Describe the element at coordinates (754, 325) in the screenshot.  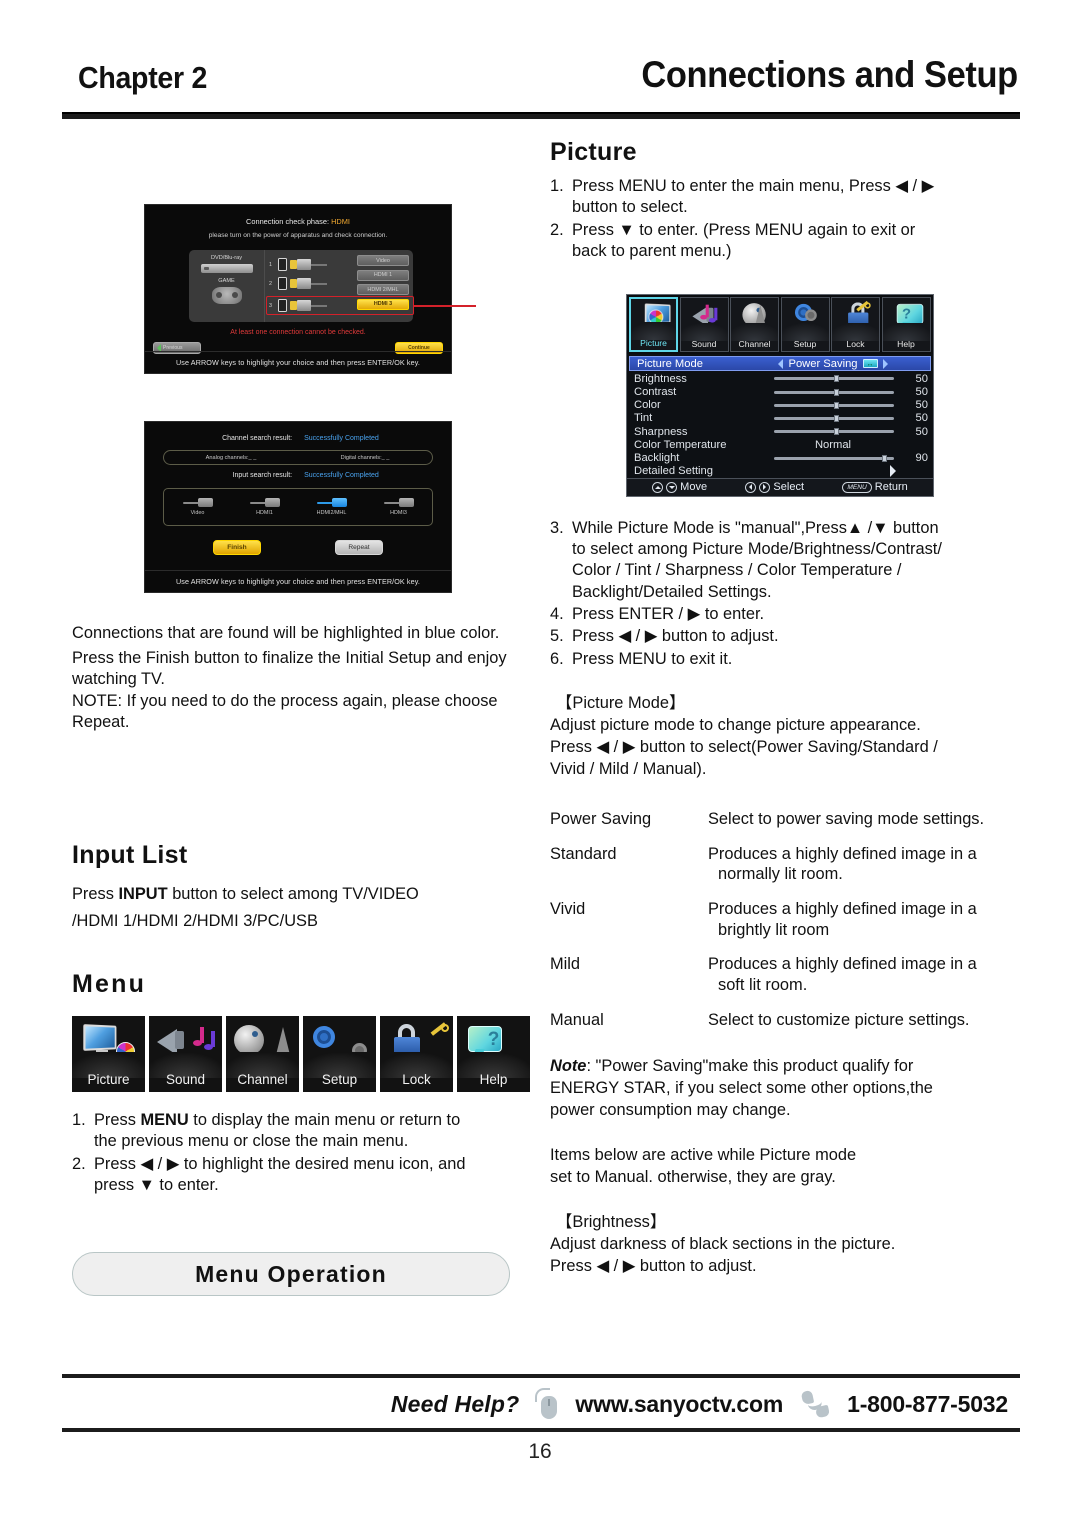
I see `osd-tab-channel: Channel` at that location.